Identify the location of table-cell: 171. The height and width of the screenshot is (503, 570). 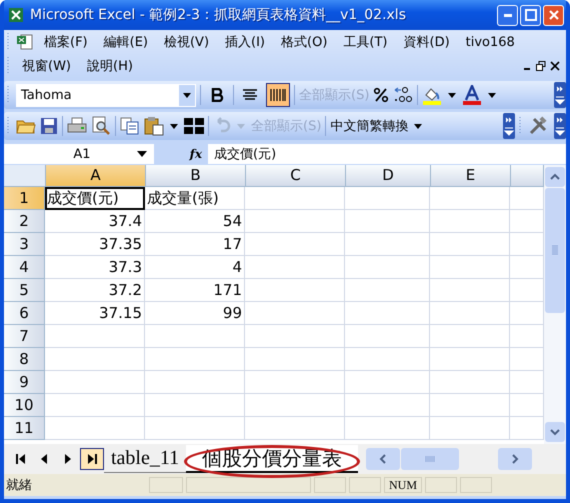
(195, 290).